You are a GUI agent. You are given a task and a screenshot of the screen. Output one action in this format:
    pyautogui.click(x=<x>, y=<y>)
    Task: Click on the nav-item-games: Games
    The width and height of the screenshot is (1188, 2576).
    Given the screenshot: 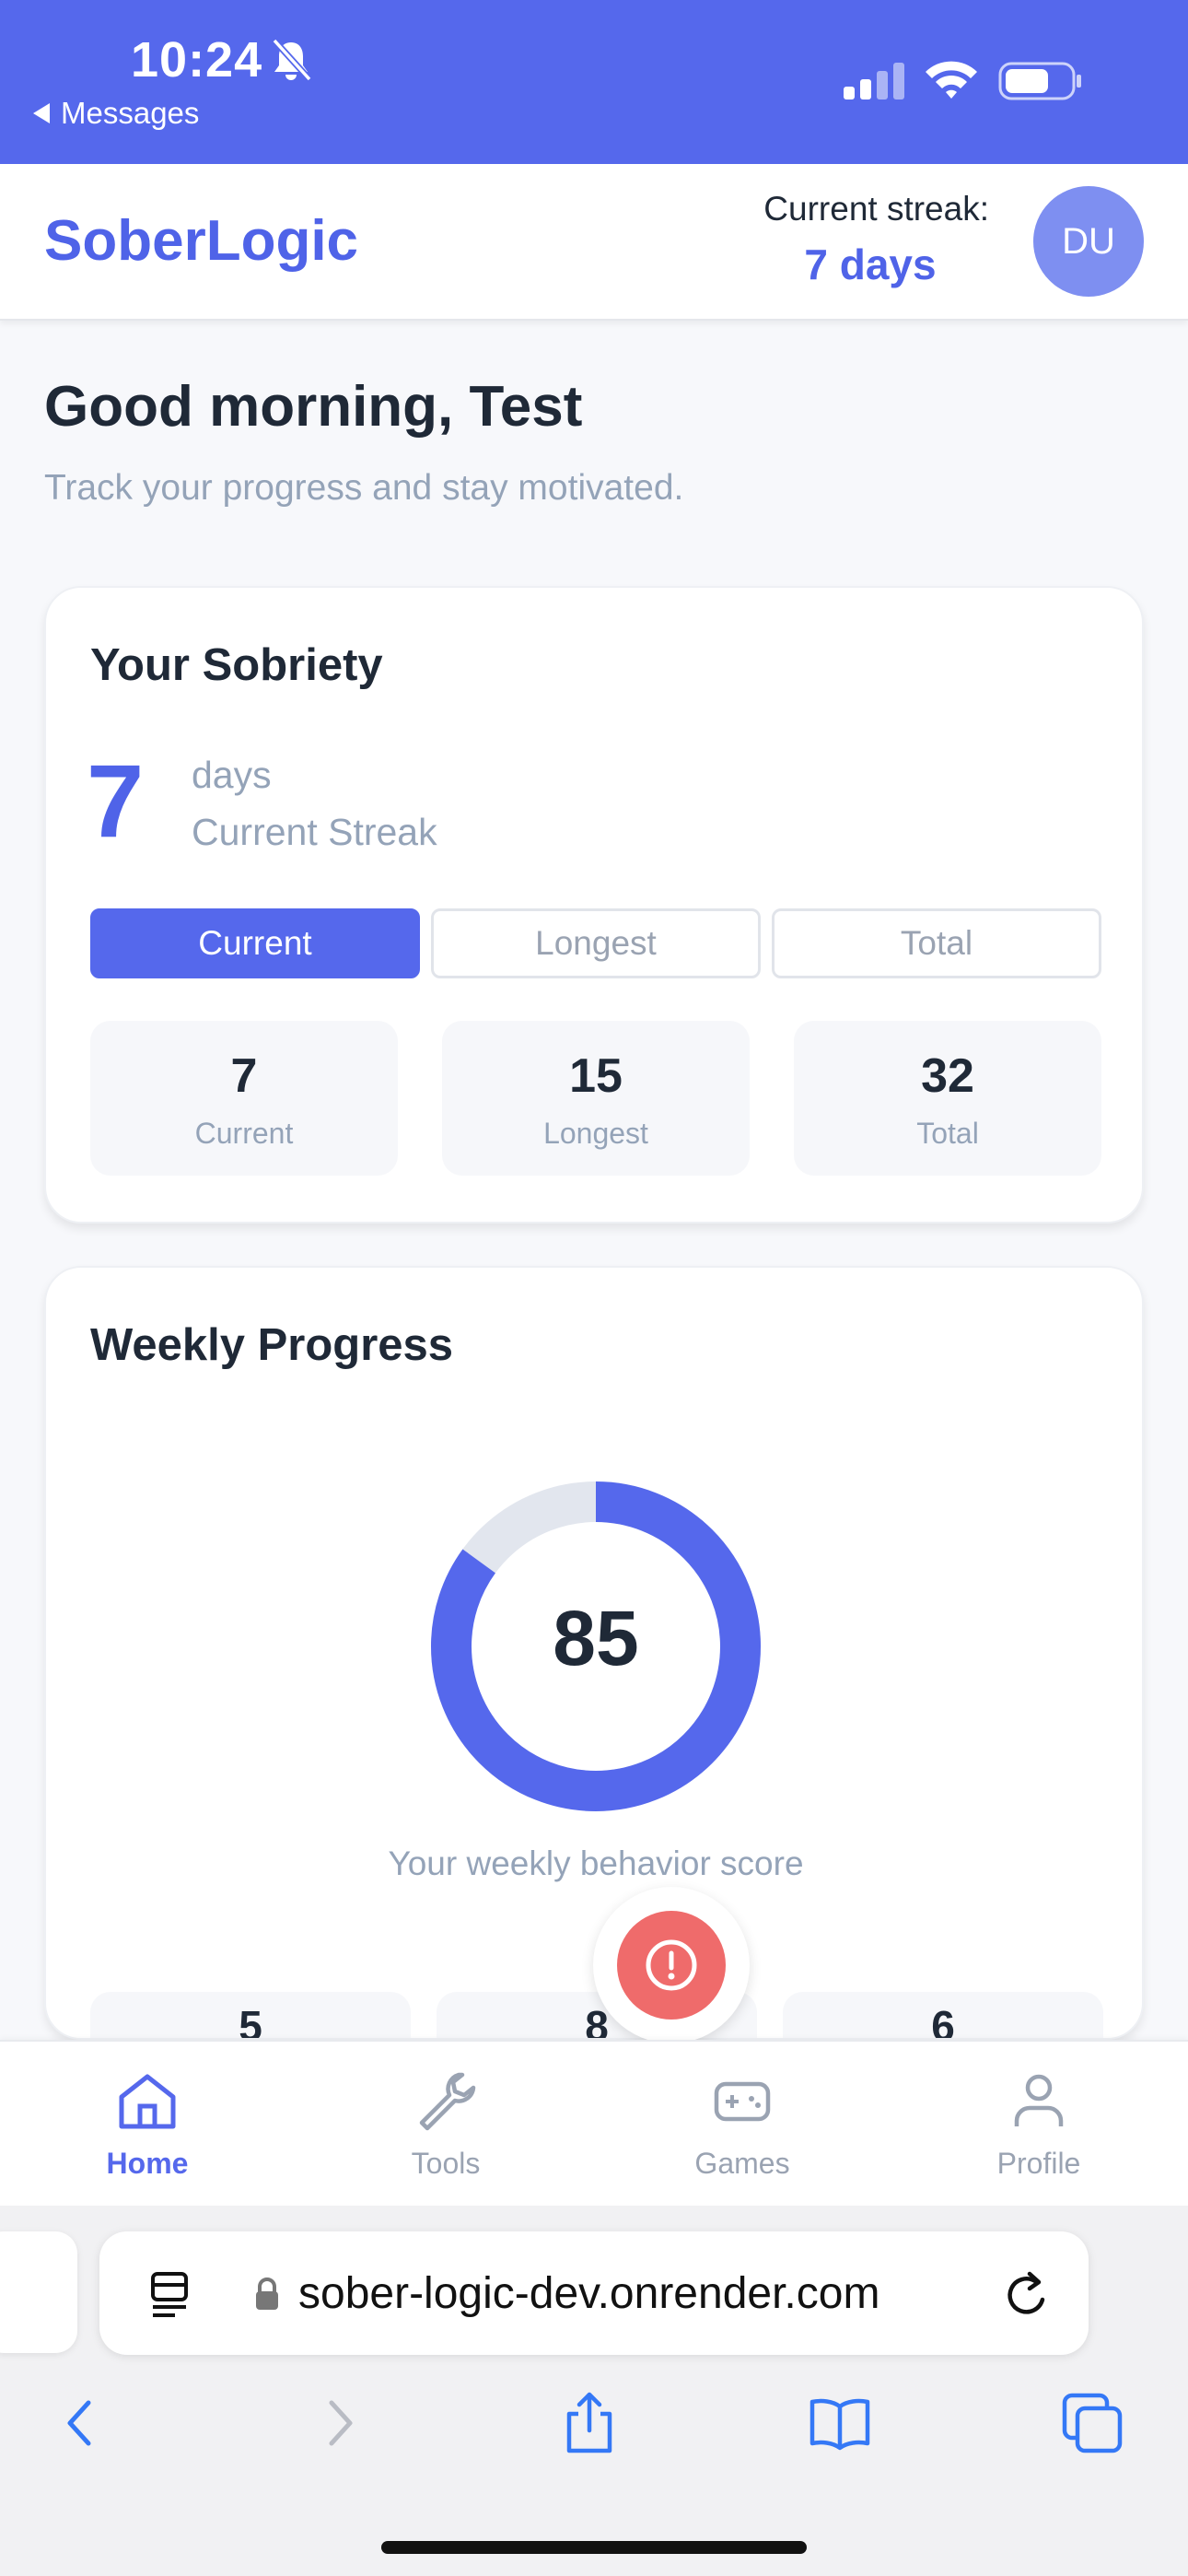 What is the action you would take?
    pyautogui.click(x=742, y=2127)
    